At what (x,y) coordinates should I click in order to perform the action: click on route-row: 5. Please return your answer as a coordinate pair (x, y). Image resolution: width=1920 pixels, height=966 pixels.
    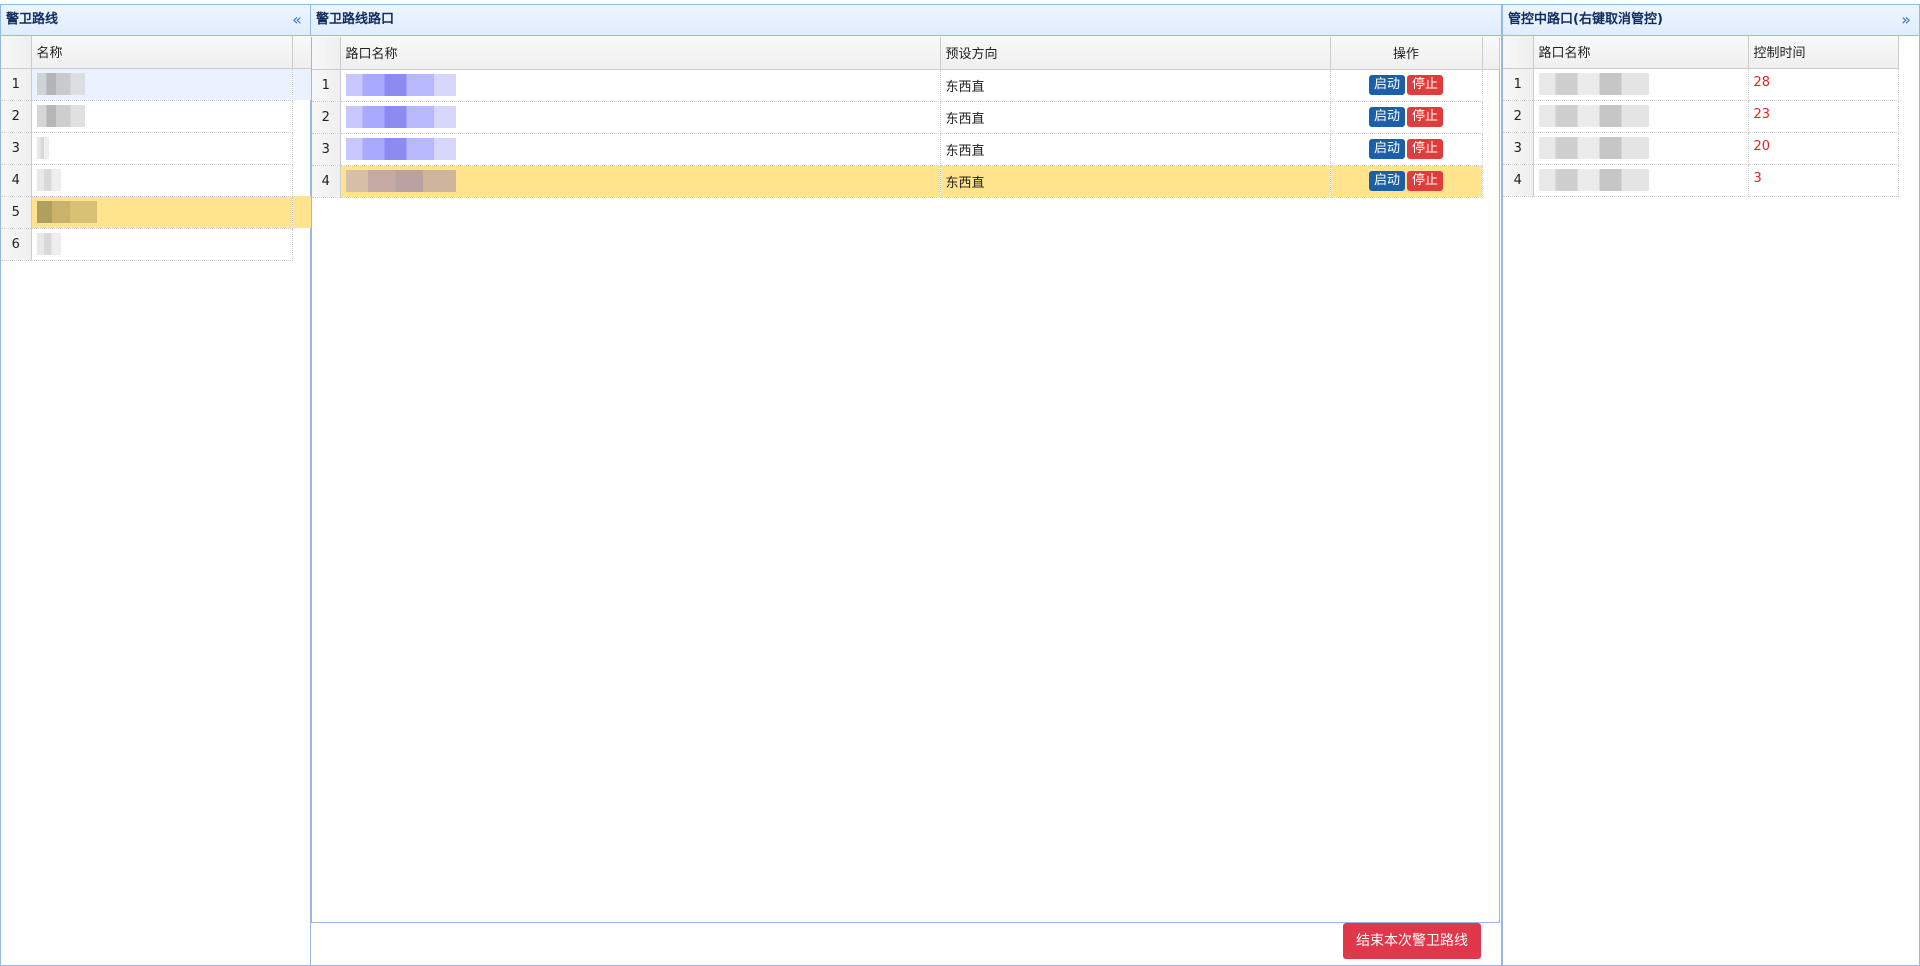
    Looking at the image, I should click on (156, 212).